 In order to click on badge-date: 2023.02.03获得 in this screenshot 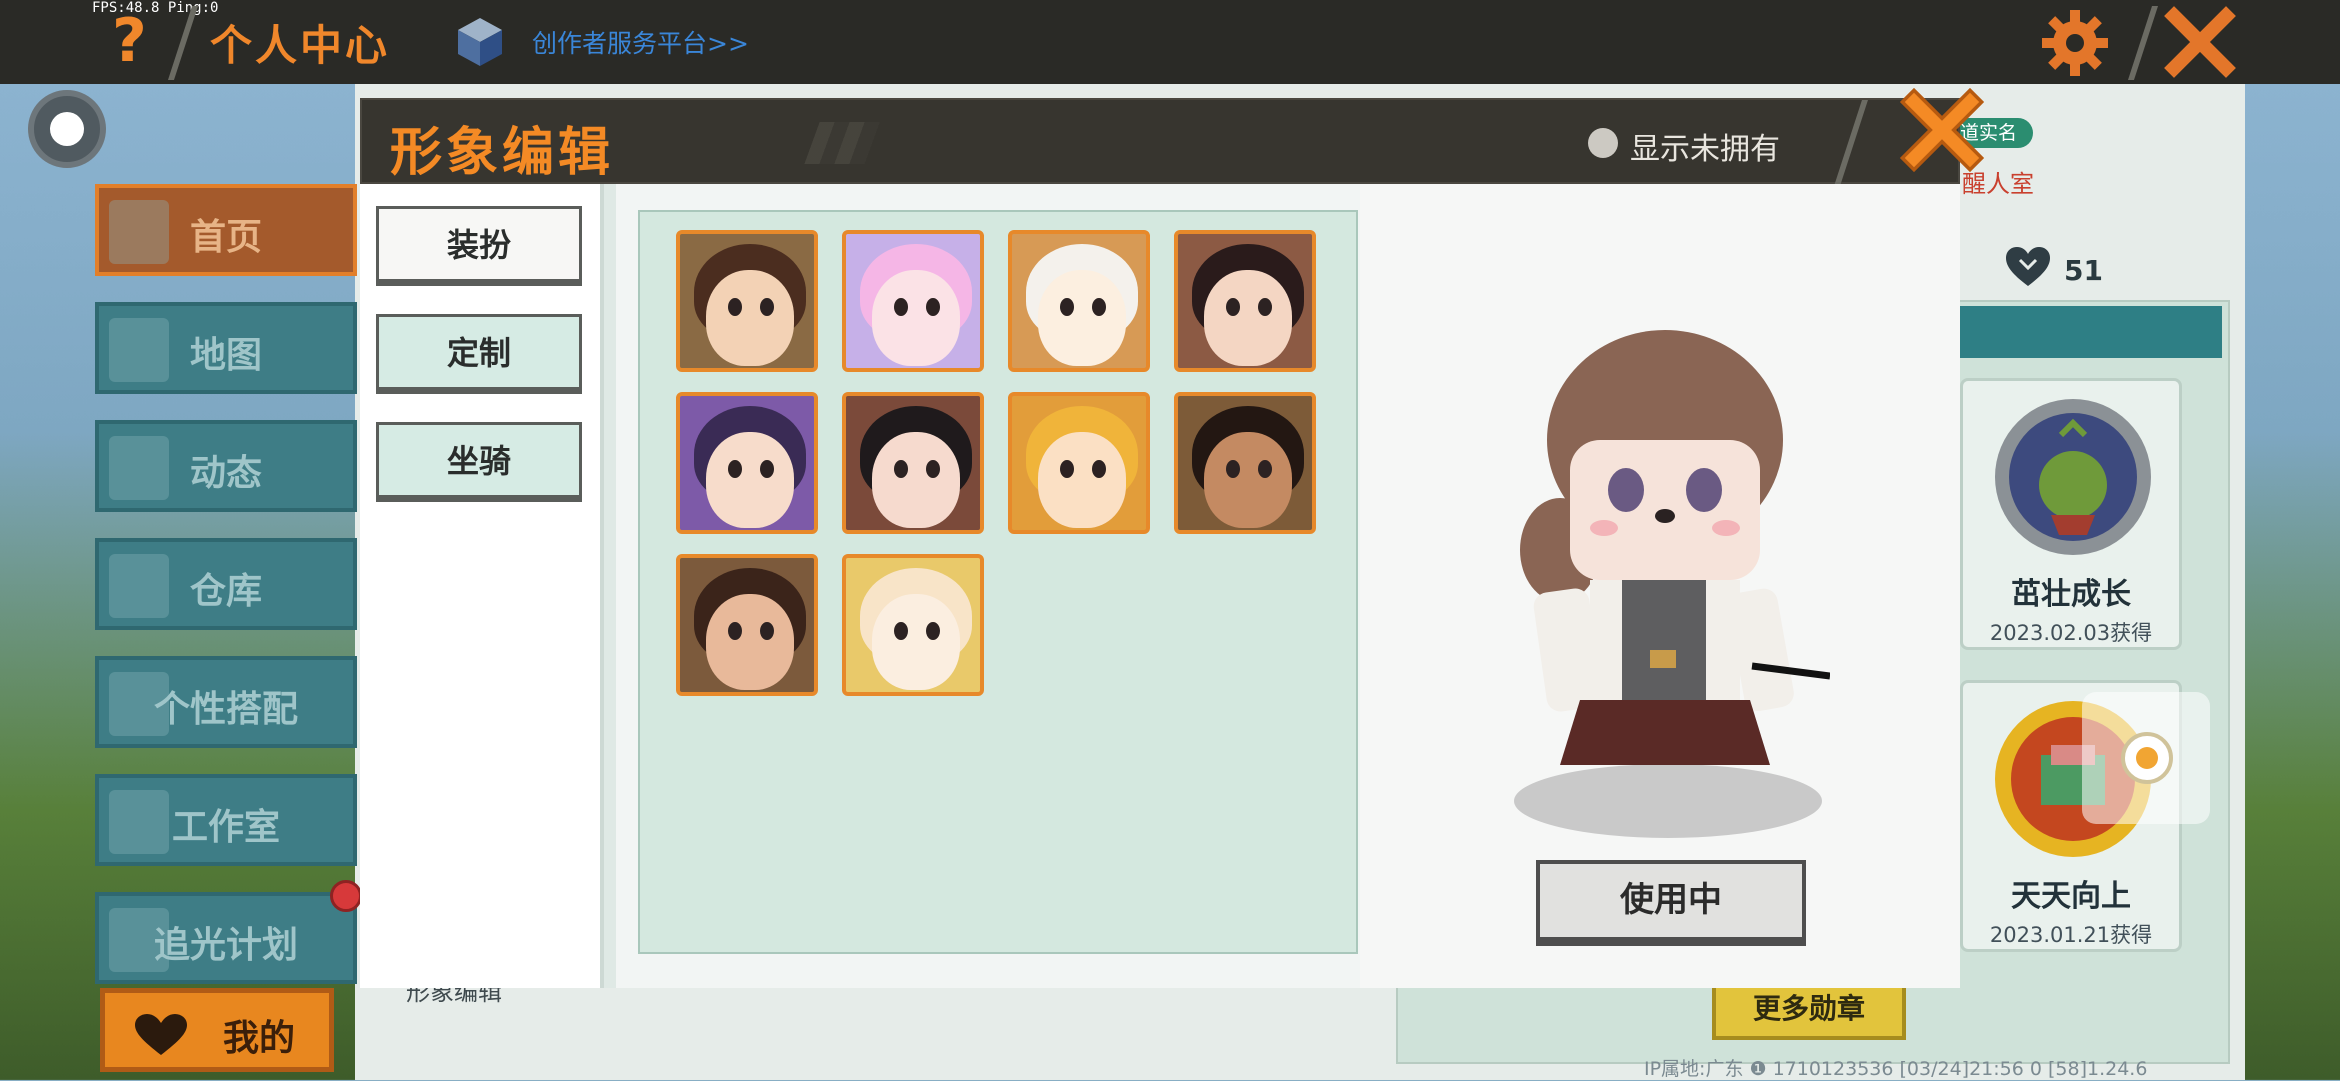, I will do `click(2071, 633)`.